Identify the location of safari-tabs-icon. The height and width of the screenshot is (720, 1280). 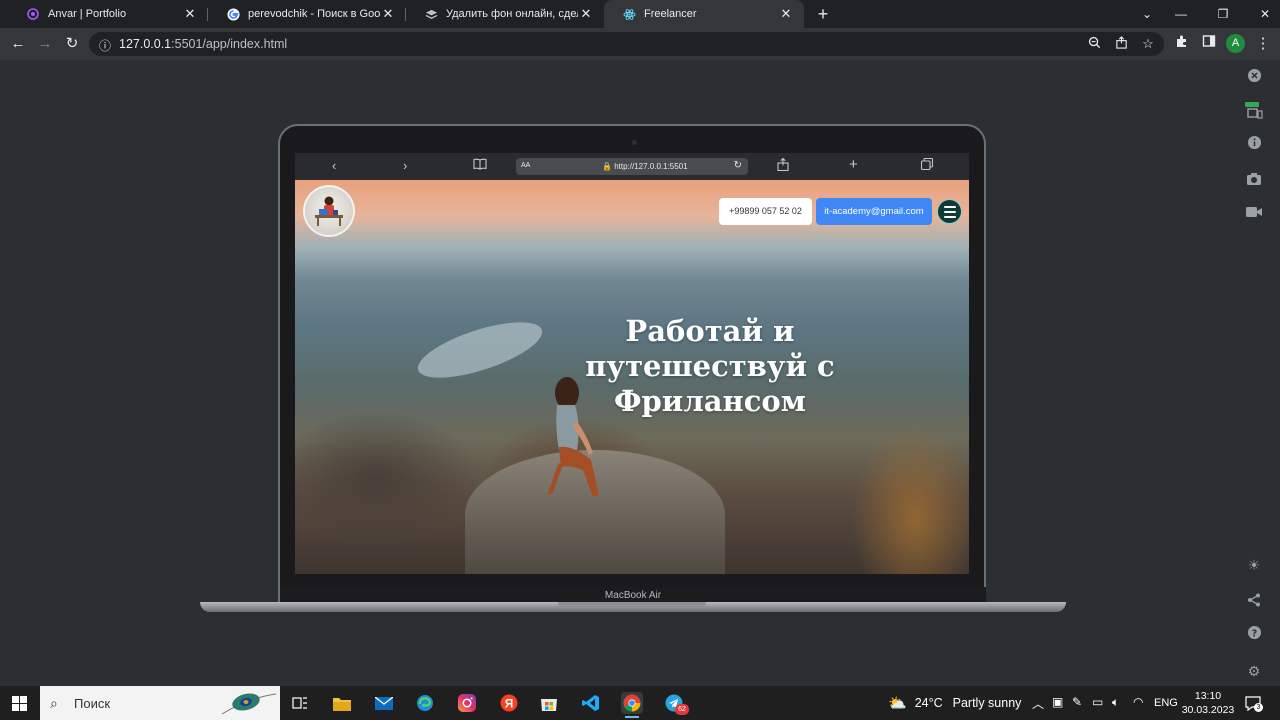
(927, 165).